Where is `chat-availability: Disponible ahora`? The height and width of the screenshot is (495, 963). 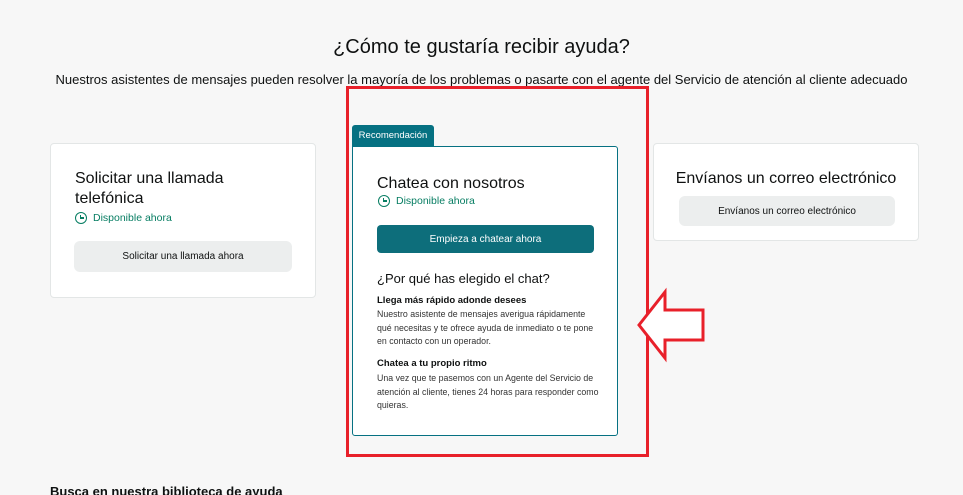
chat-availability: Disponible ahora is located at coordinates (426, 201).